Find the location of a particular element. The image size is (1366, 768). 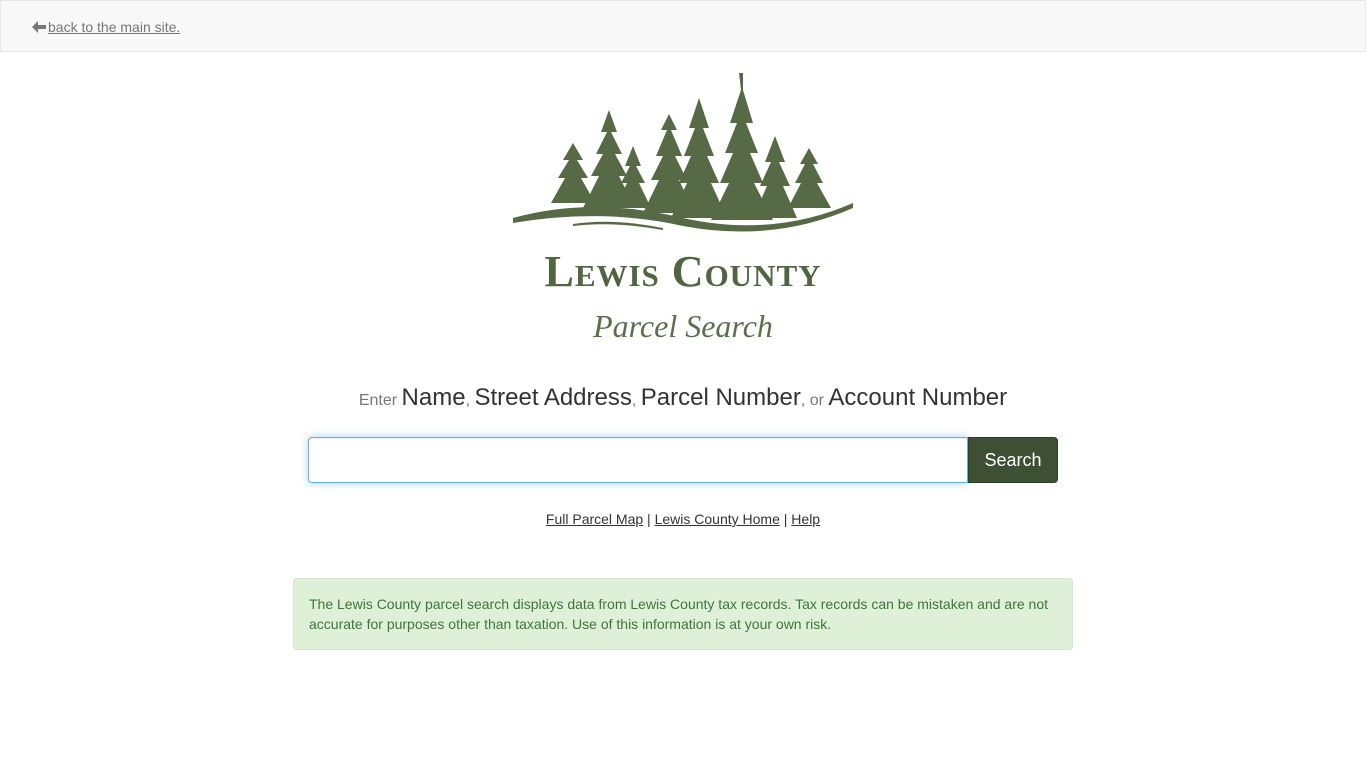

logo-subtitle: Parcel Search is located at coordinates (683, 326).